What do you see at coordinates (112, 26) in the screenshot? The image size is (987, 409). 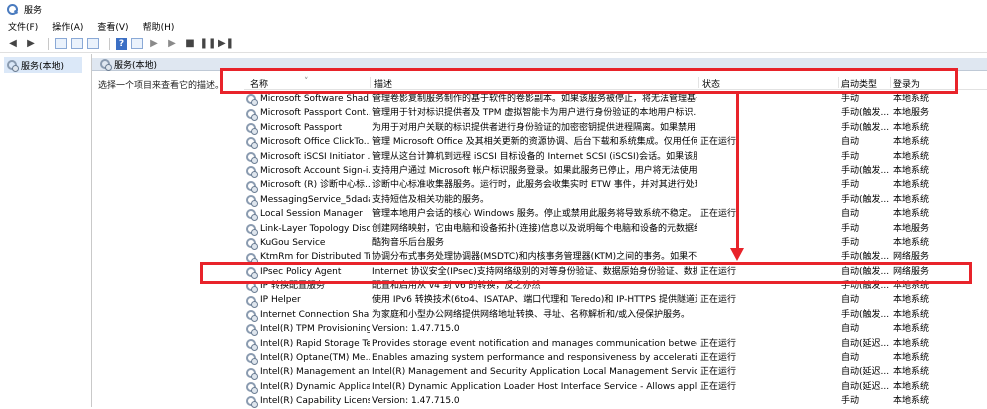 I see `menu-view: 查看(V)` at bounding box center [112, 26].